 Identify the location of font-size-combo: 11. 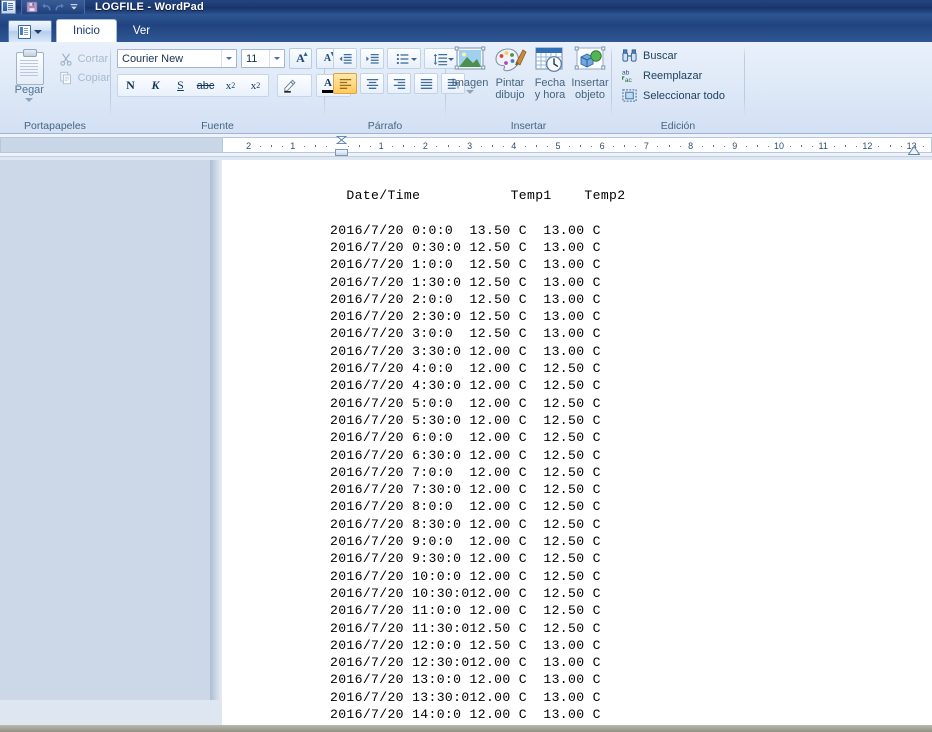
(263, 58).